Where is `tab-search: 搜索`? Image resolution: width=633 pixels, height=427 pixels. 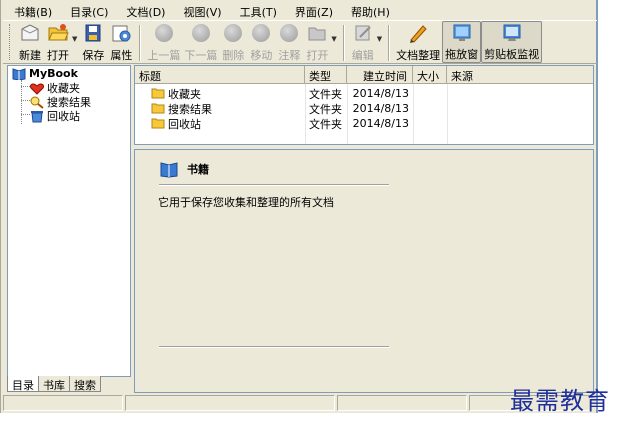
tab-search: 搜索 is located at coordinates (85, 384).